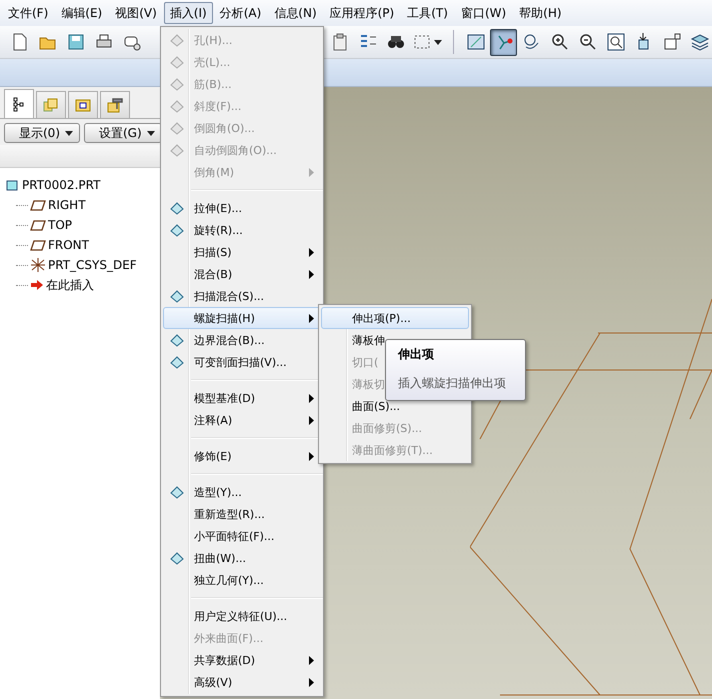 The height and width of the screenshot is (699, 712). What do you see at coordinates (92, 265) in the screenshot?
I see `tree-label: PRT_CSYS_DEF` at bounding box center [92, 265].